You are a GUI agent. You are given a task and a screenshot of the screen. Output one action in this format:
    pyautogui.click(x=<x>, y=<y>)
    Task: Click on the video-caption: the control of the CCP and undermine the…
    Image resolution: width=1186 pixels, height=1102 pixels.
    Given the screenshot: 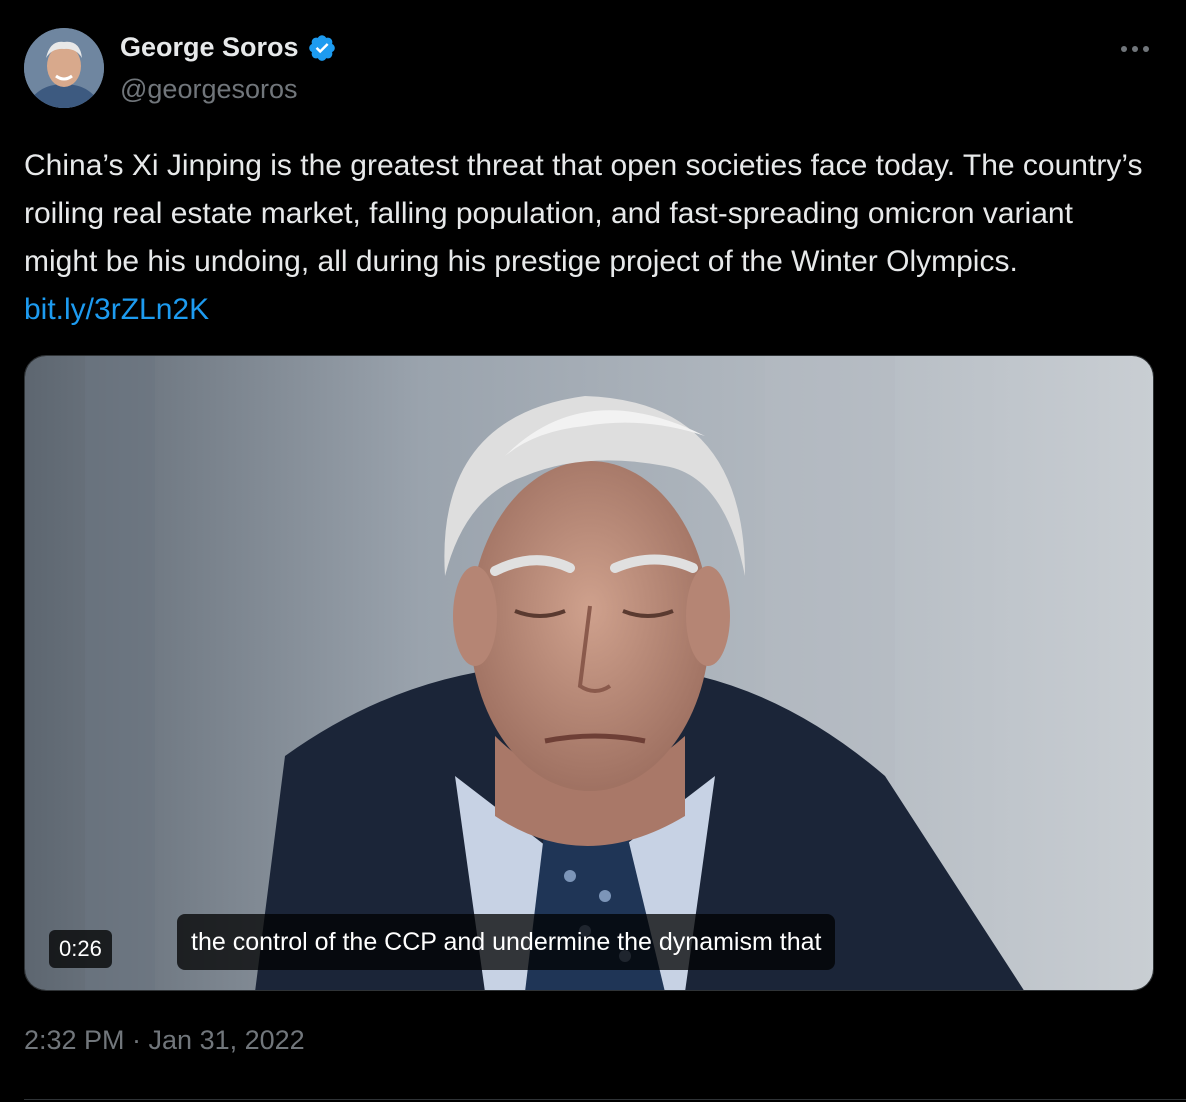 What is the action you would take?
    pyautogui.click(x=506, y=942)
    